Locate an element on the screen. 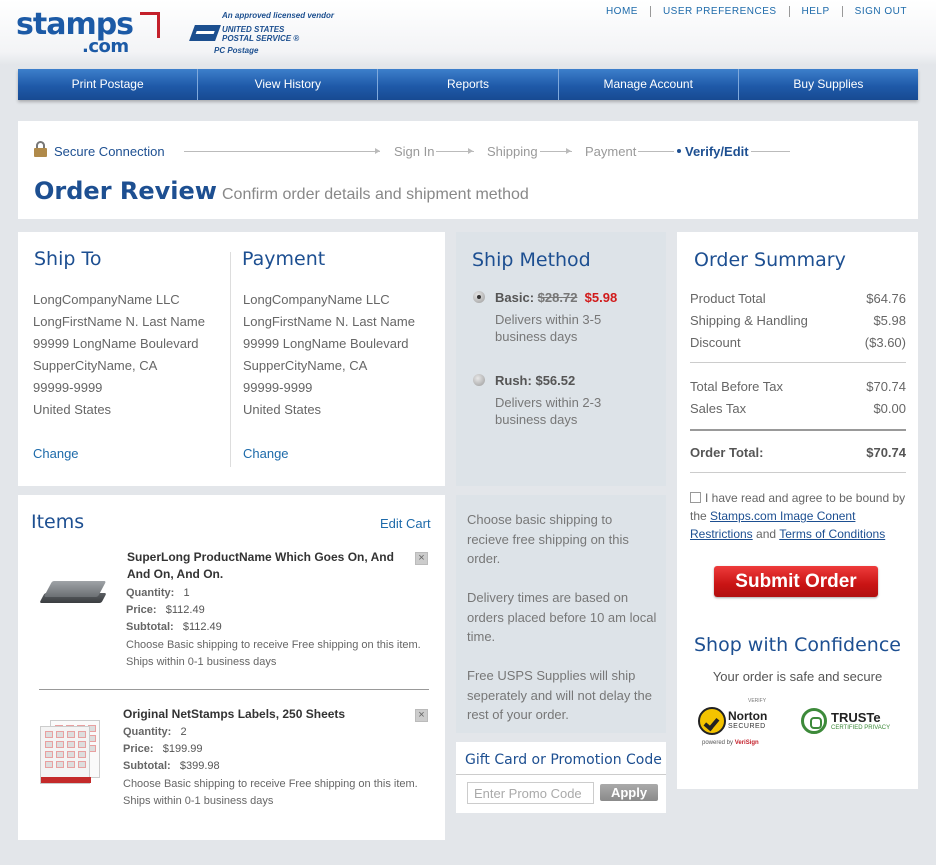 The height and width of the screenshot is (865, 936). ship-to-line: 99999-9999 is located at coordinates (68, 387).